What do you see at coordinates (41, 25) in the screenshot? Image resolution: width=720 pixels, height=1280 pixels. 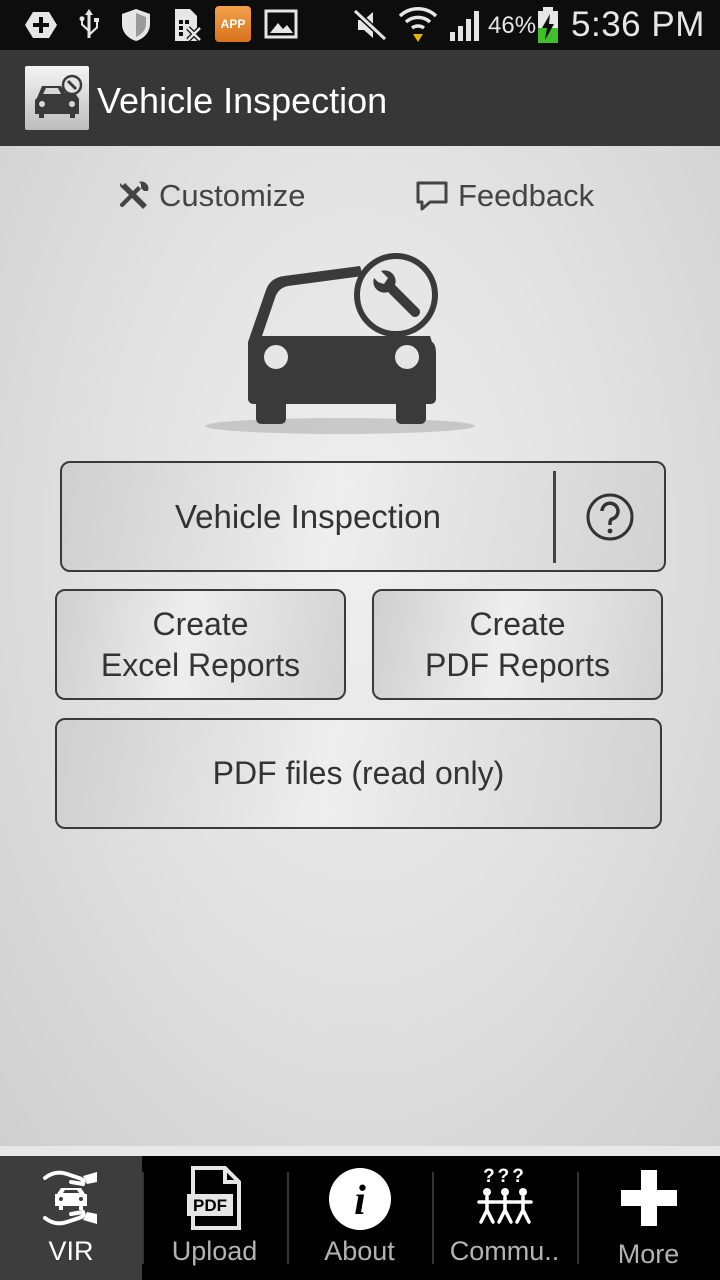 I see `add-icon` at bounding box center [41, 25].